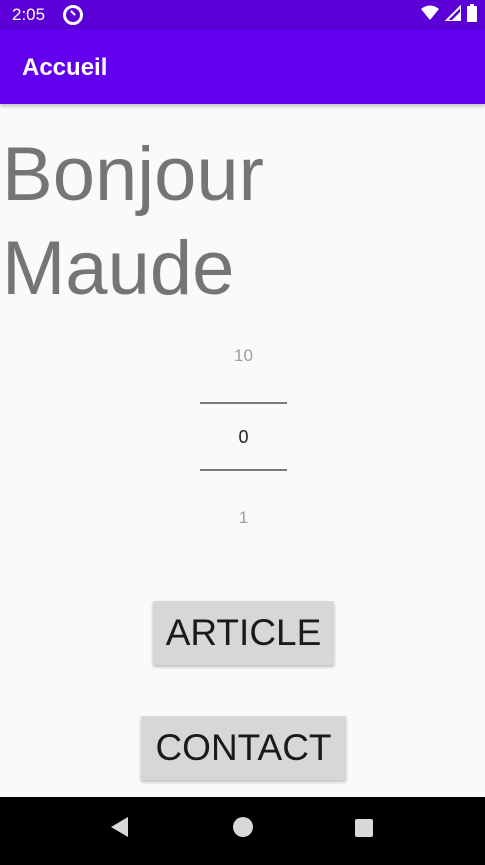 Image resolution: width=485 pixels, height=865 pixels. I want to click on navigation-bar, so click(242, 831).